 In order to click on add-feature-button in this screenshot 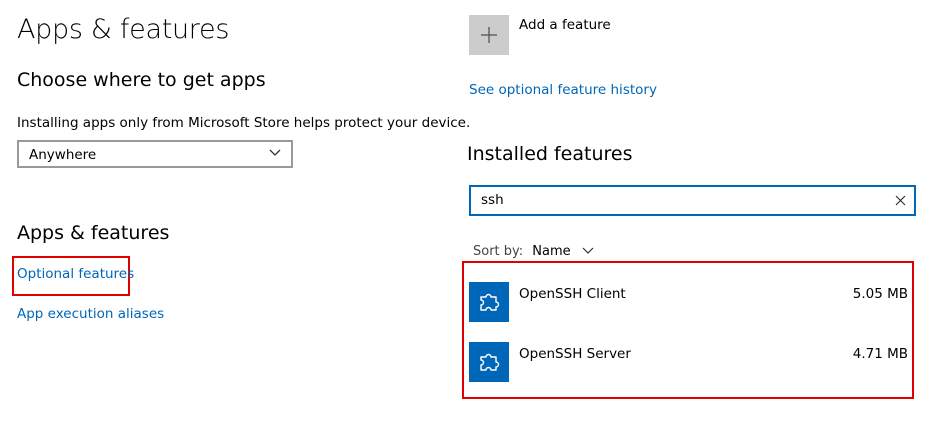, I will do `click(489, 35)`.